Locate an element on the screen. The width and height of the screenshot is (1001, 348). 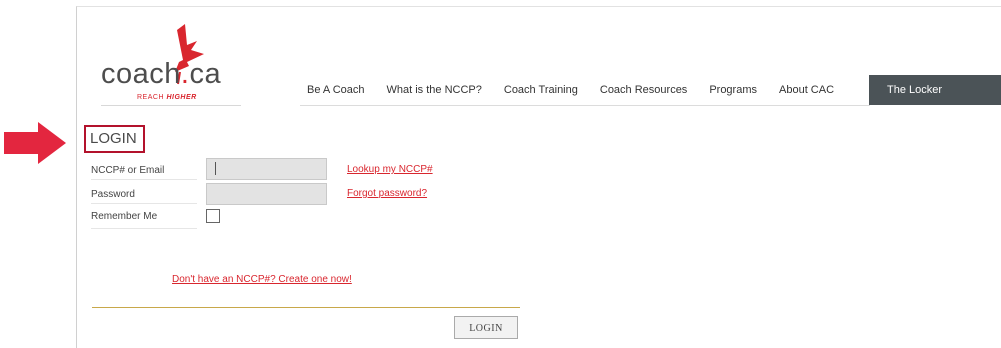
create-nccp-link: Don't have an NCCP#? Create one now! is located at coordinates (262, 280).